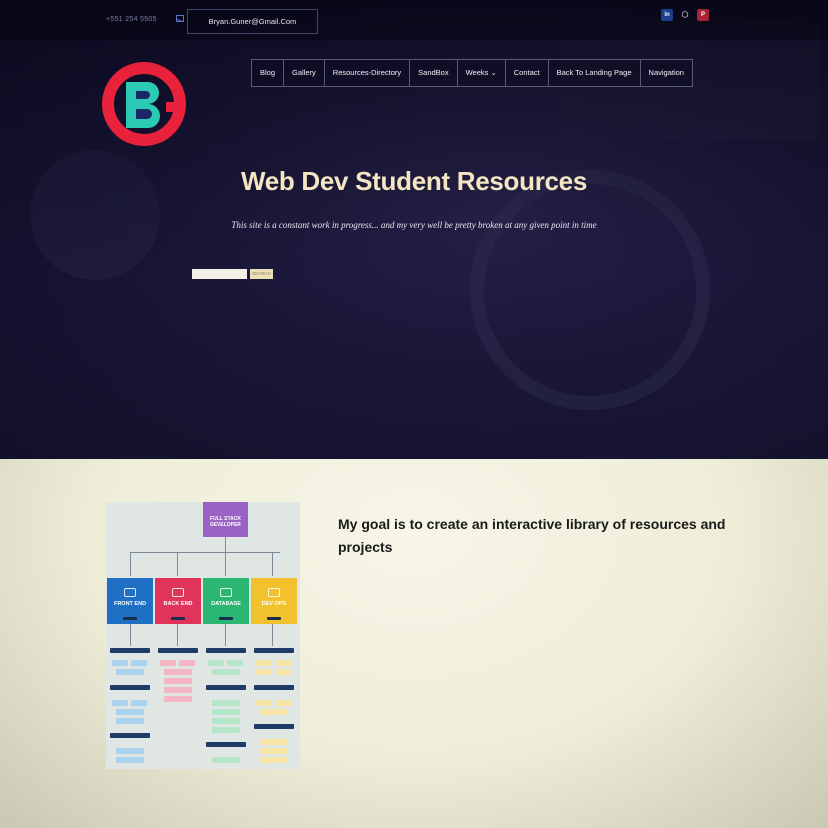  What do you see at coordinates (703, 15) in the screenshot?
I see `pinterest-icon: P` at bounding box center [703, 15].